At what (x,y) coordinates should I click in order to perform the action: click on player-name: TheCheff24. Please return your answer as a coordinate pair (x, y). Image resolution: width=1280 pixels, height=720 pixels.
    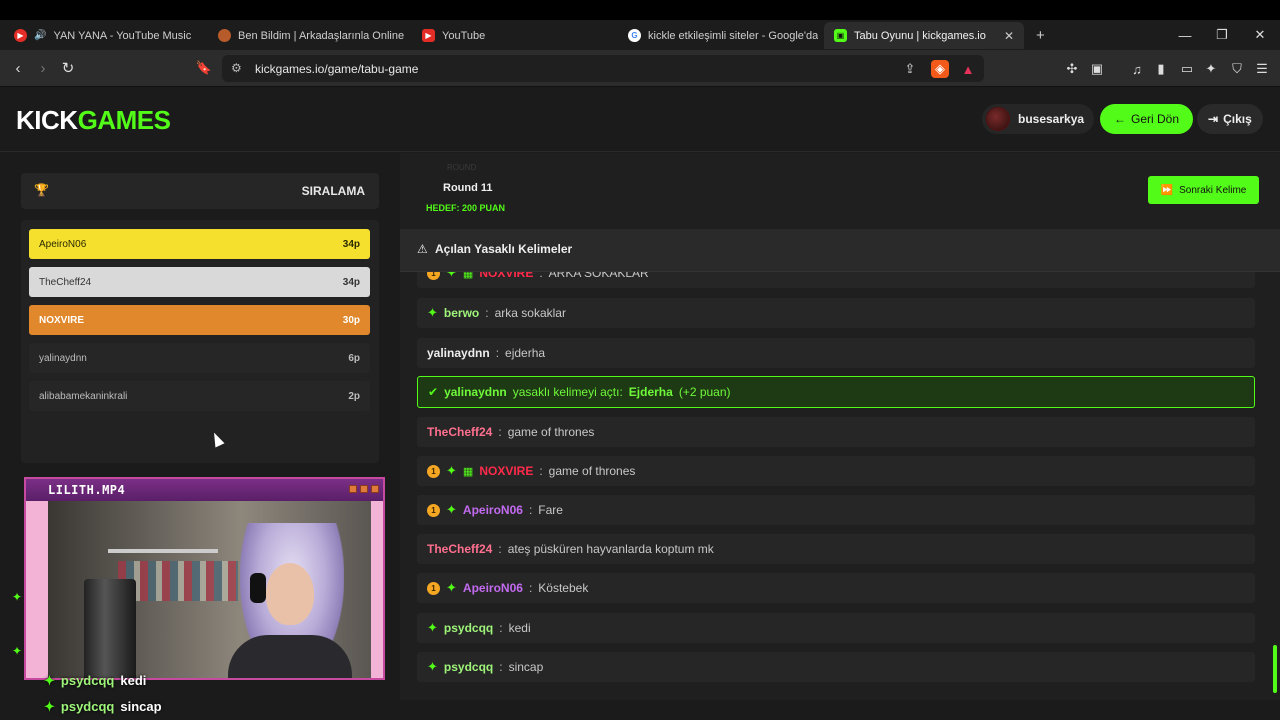
    Looking at the image, I should click on (65, 282).